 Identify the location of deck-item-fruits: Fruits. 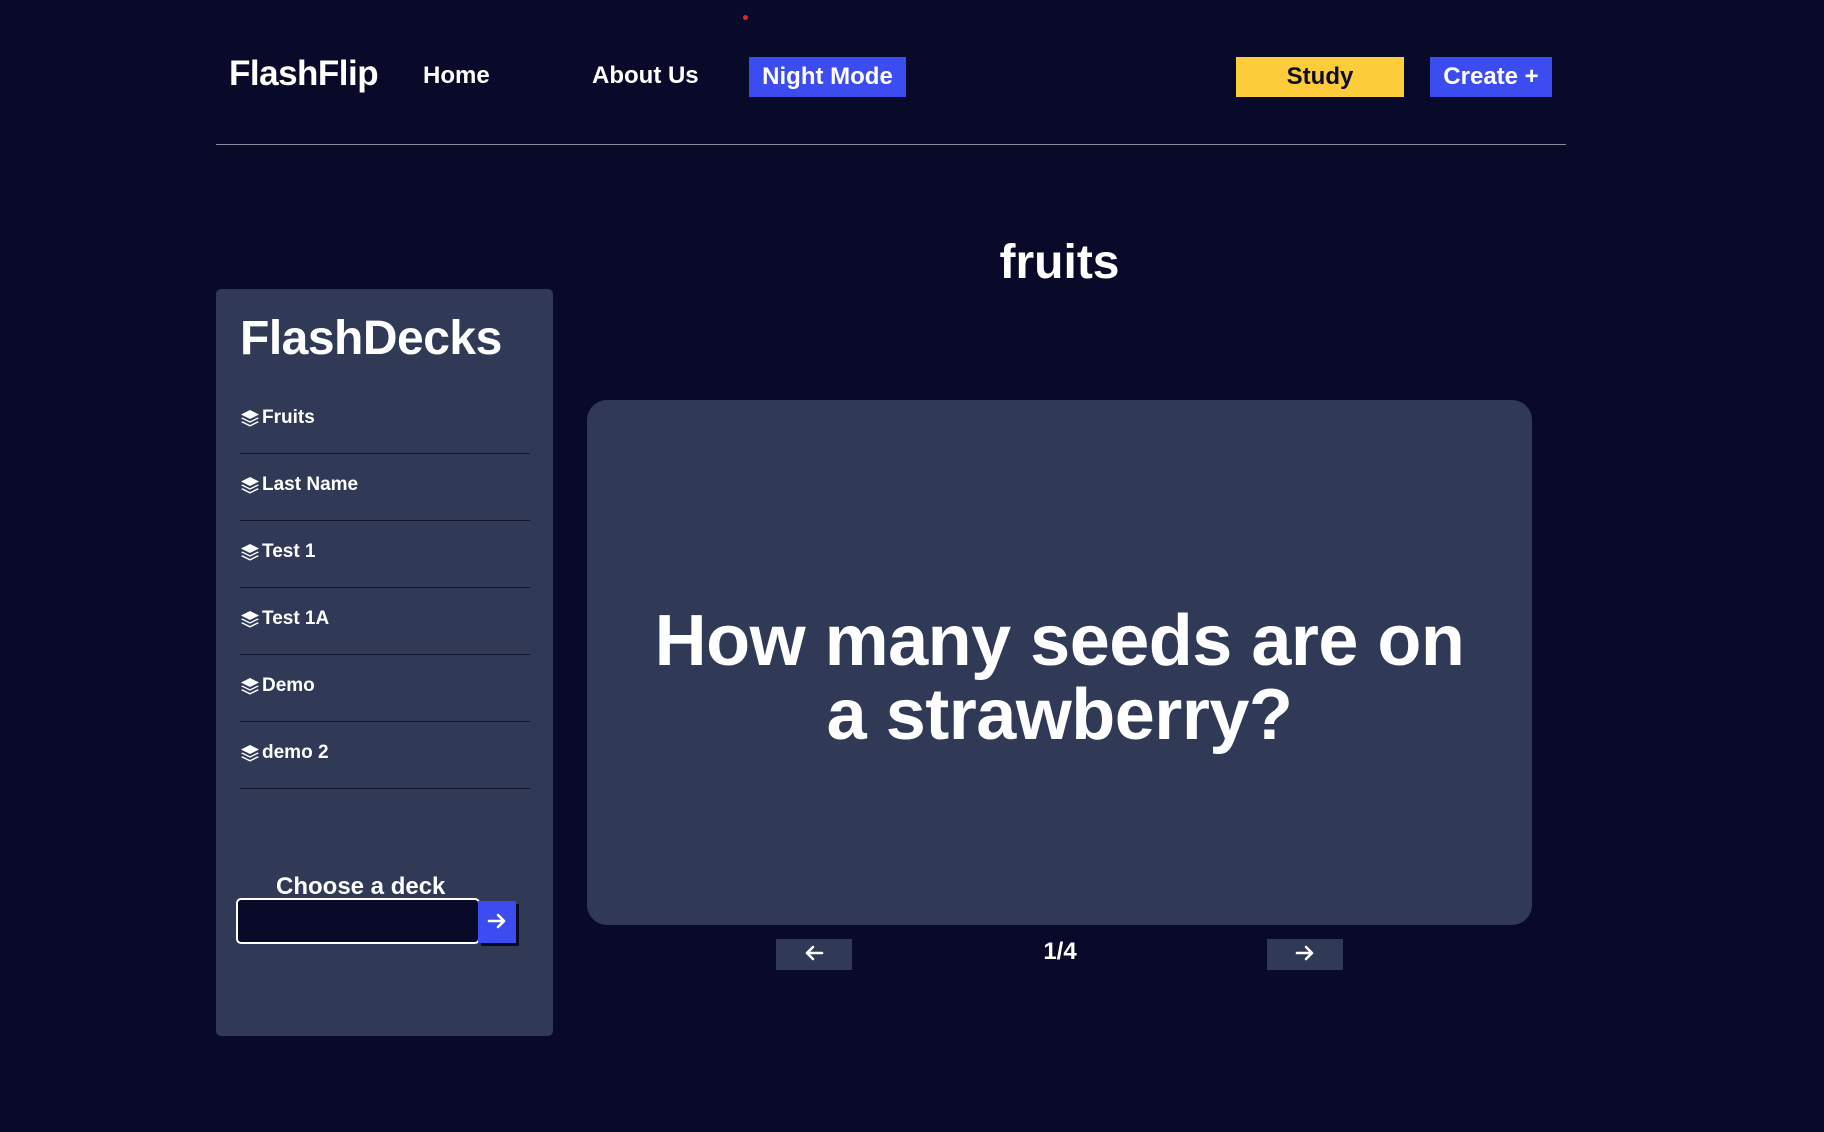
(385, 420).